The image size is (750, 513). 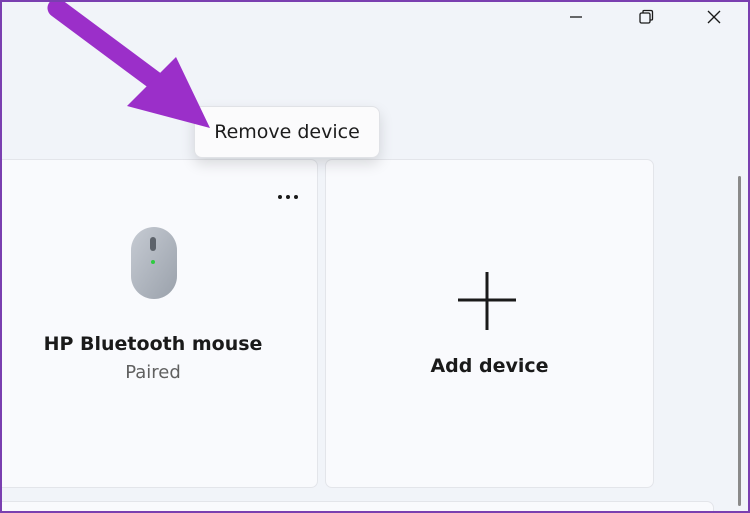 I want to click on minimize-button, so click(x=576, y=17).